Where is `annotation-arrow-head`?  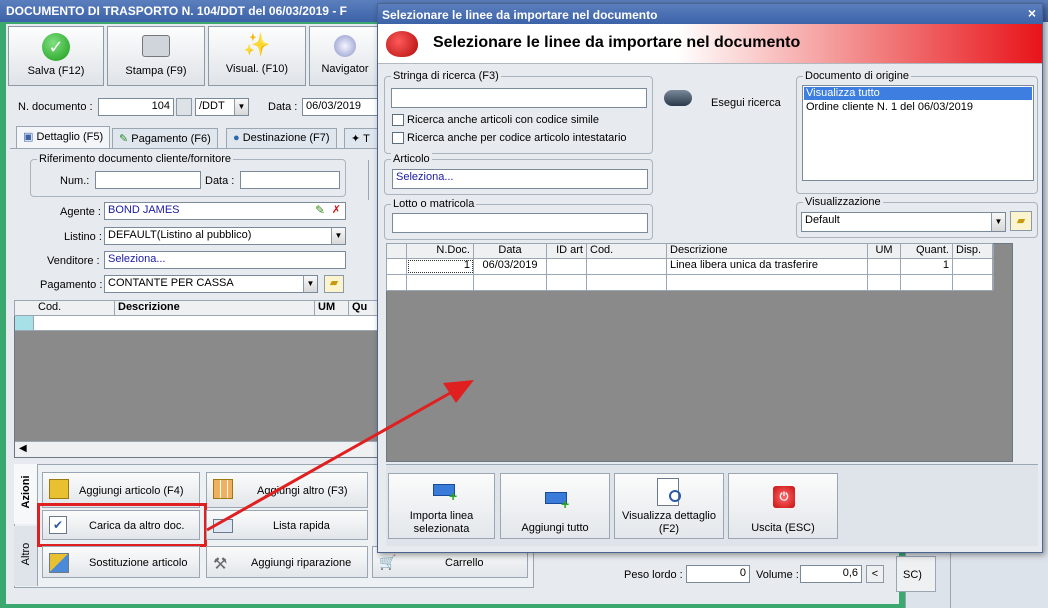 annotation-arrow-head is located at coordinates (458, 391).